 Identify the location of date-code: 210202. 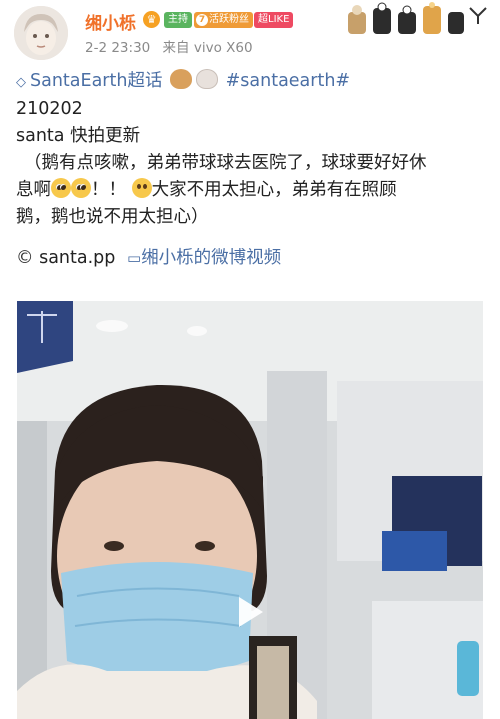
(49, 109).